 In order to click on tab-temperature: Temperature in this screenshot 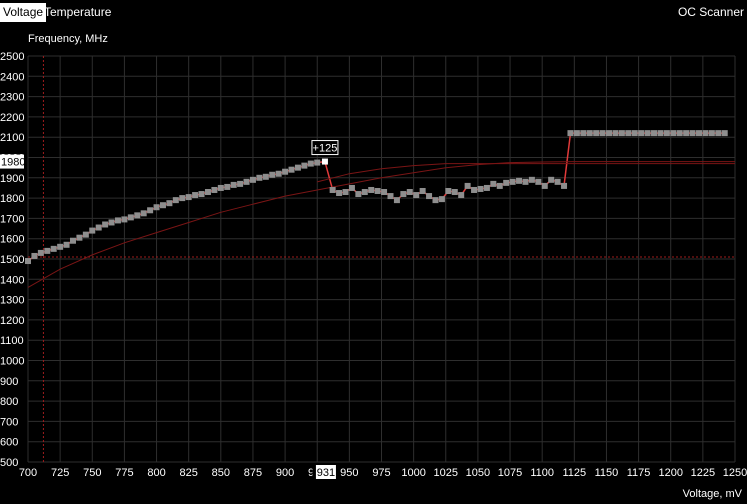, I will do `click(77, 12)`.